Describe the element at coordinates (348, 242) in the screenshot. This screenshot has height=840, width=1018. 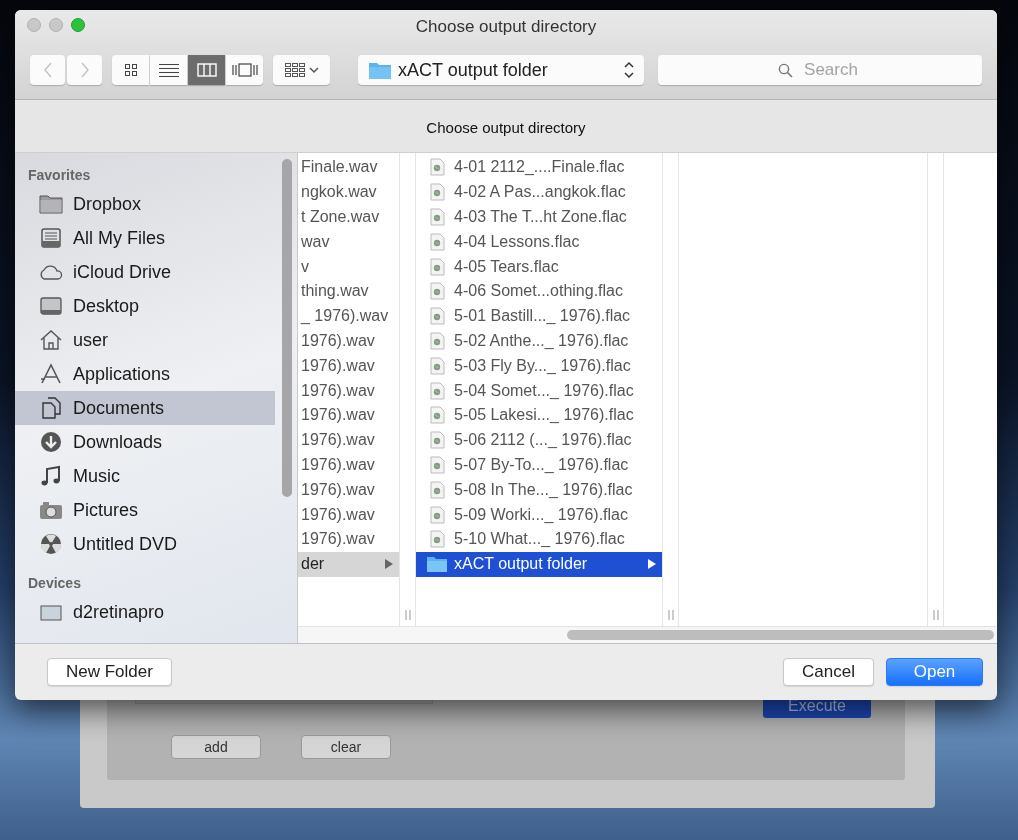
I see `file-row: wav` at that location.